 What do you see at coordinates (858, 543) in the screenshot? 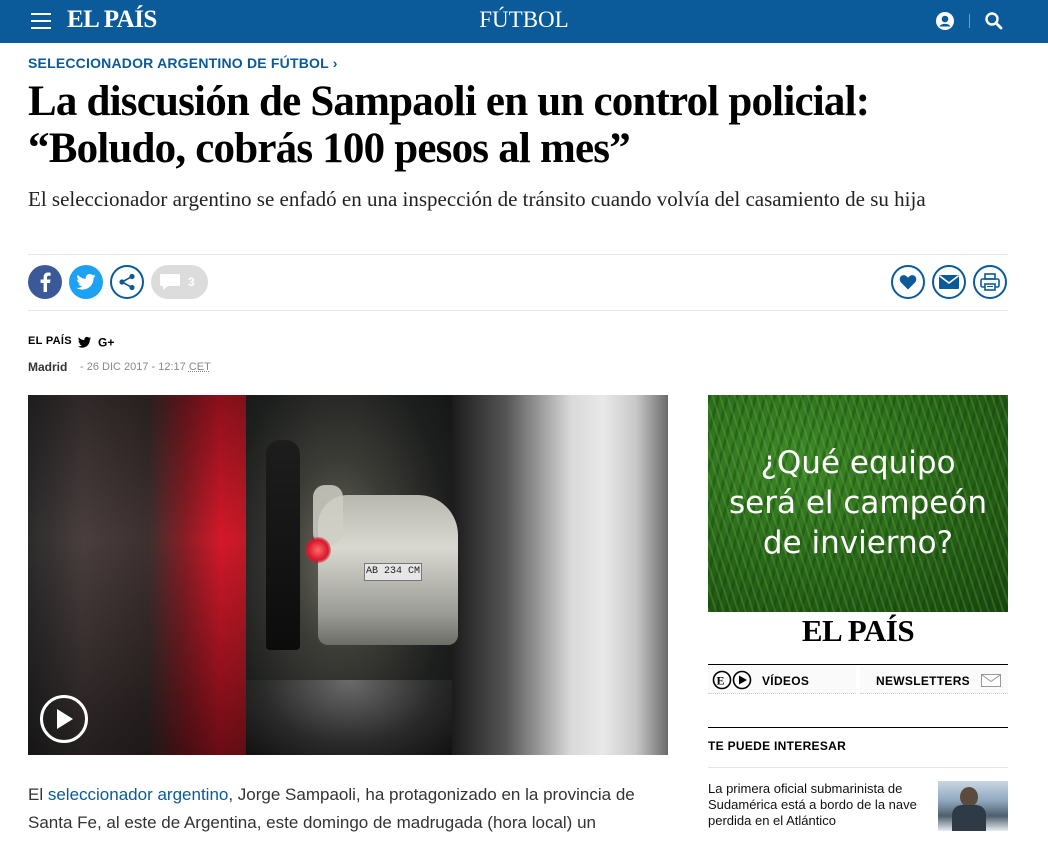
I see `ad-line: de invierno?` at bounding box center [858, 543].